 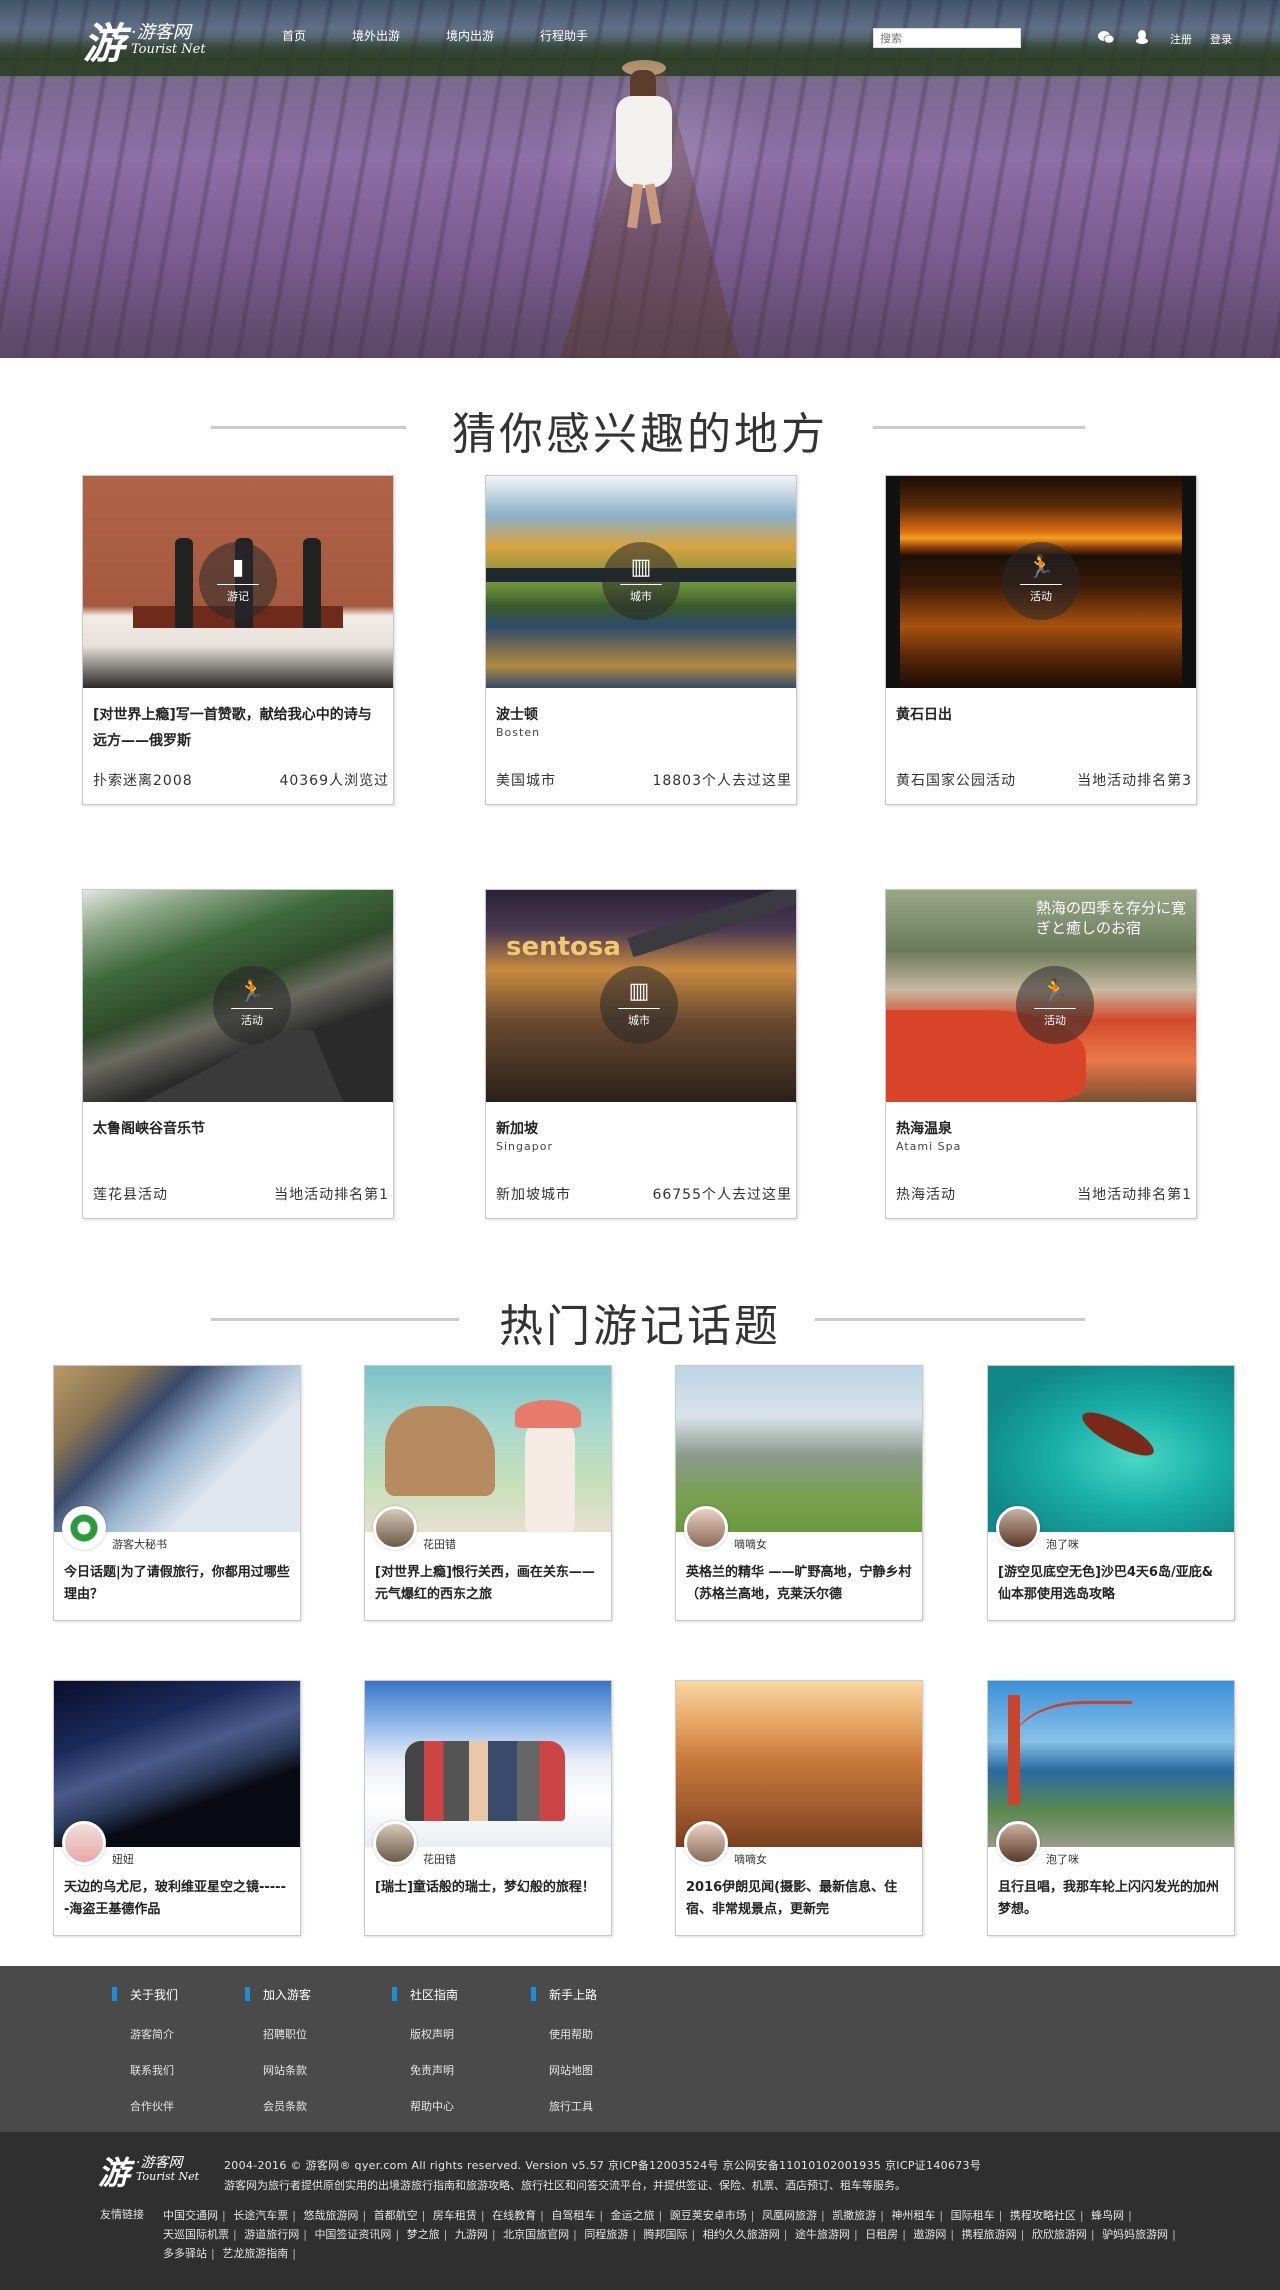 I want to click on nav-home: 首页, so click(x=294, y=35).